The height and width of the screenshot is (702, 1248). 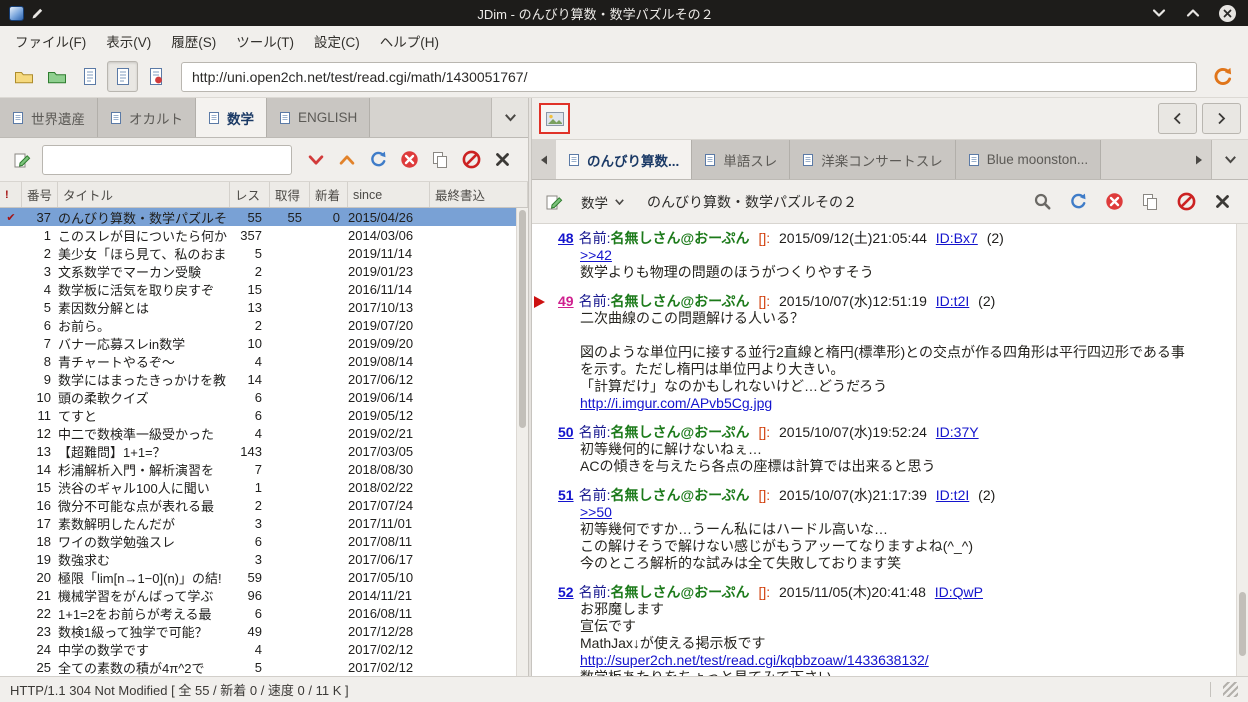 I want to click on menu-item: ファイル(F), so click(x=50, y=41).